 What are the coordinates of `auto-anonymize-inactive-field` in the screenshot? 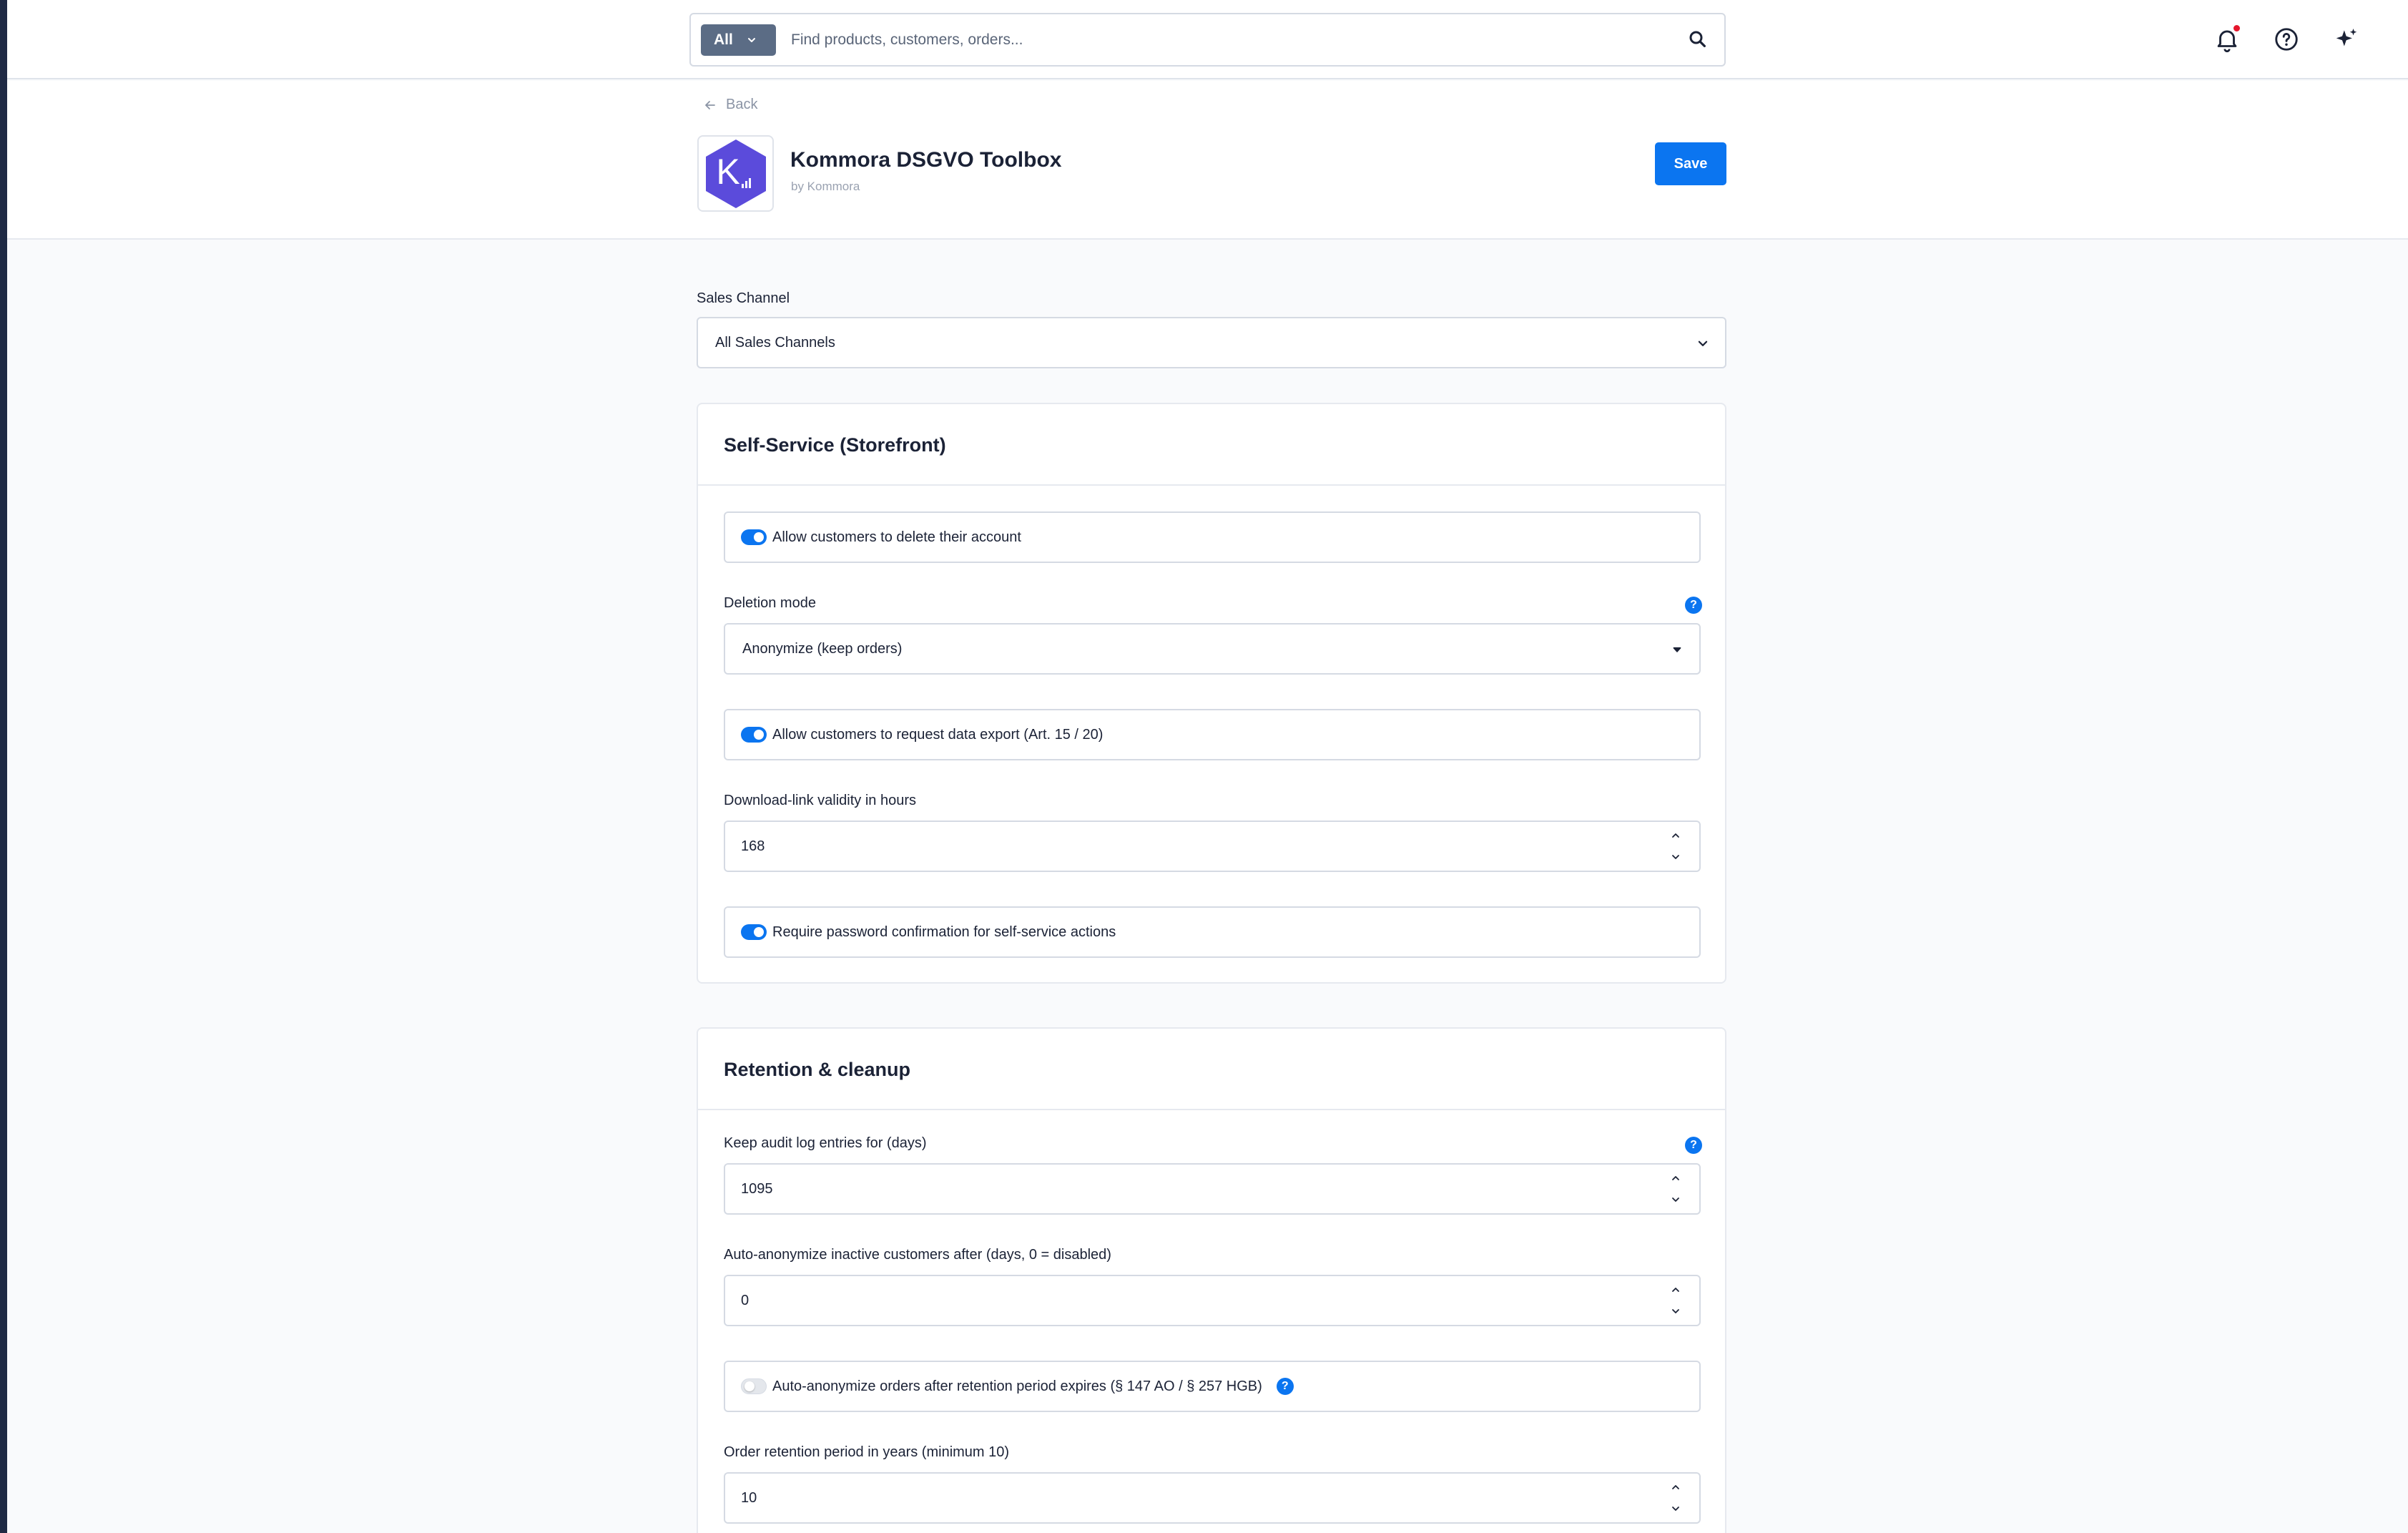 It's located at (1213, 1301).